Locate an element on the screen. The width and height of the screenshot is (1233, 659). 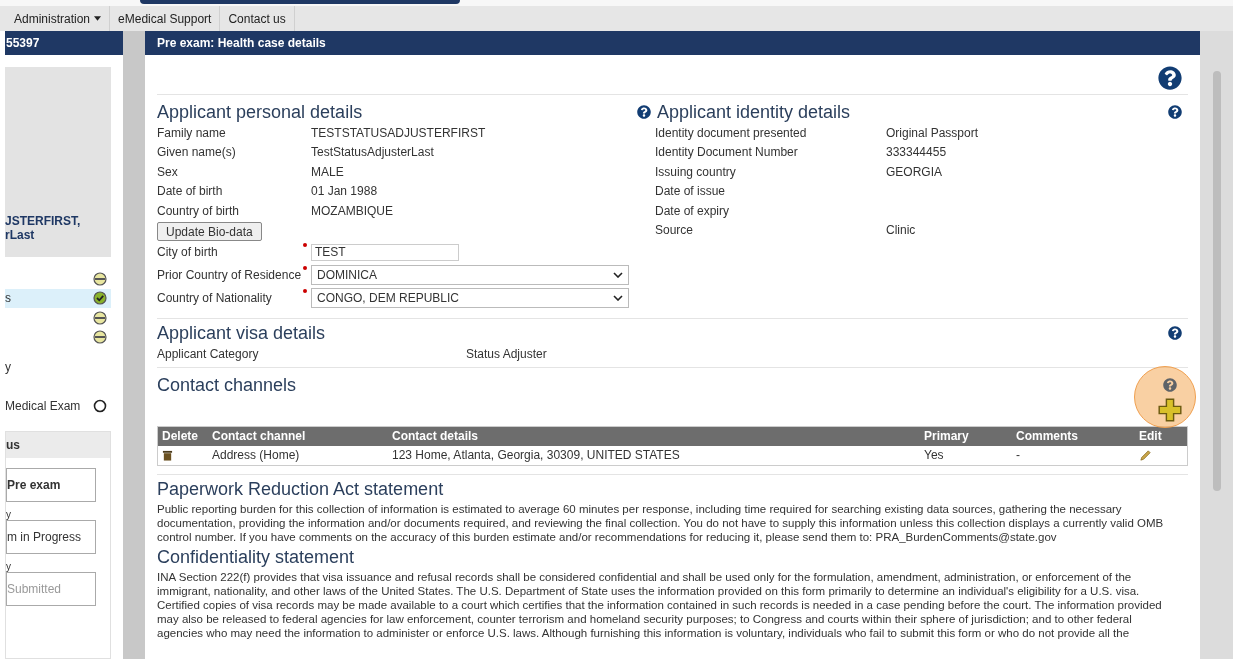
field-label: Given name(s) is located at coordinates (197, 153).